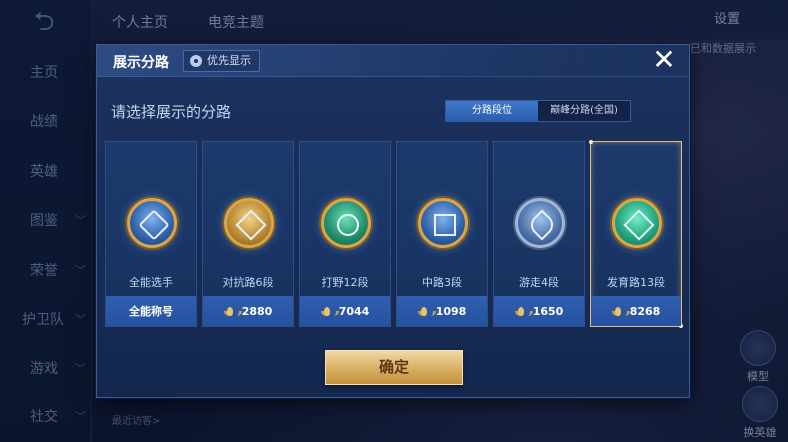 This screenshot has height=442, width=788. I want to click on lane-card-role: 全能选手, so click(151, 282).